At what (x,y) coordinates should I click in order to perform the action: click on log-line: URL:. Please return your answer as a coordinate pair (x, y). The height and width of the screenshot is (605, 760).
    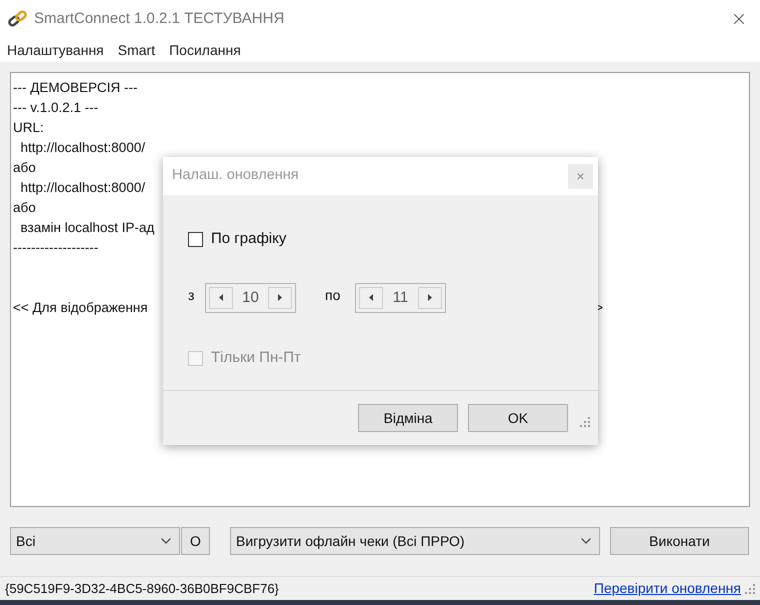
    Looking at the image, I should click on (28, 127).